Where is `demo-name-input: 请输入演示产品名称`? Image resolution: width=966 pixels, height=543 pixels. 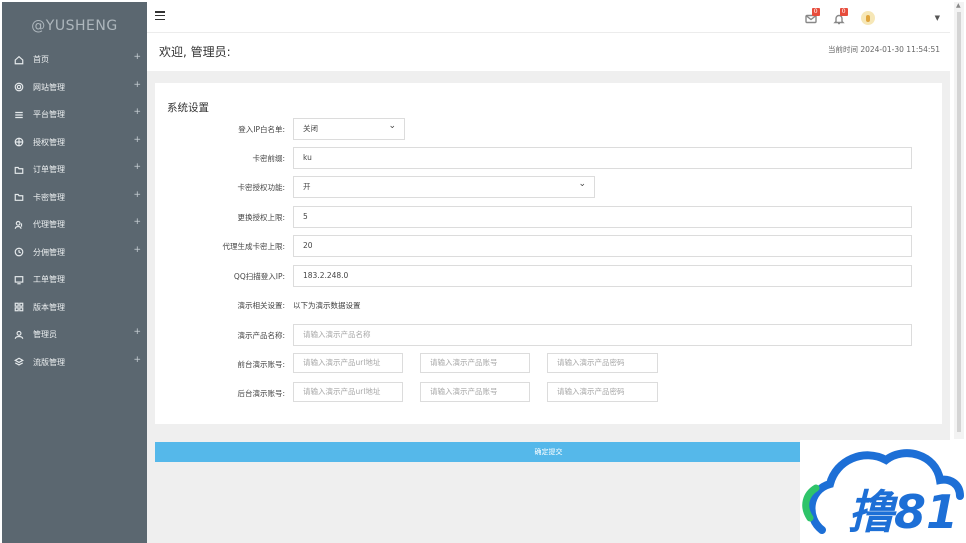
demo-name-input: 请输入演示产品名称 is located at coordinates (602, 335).